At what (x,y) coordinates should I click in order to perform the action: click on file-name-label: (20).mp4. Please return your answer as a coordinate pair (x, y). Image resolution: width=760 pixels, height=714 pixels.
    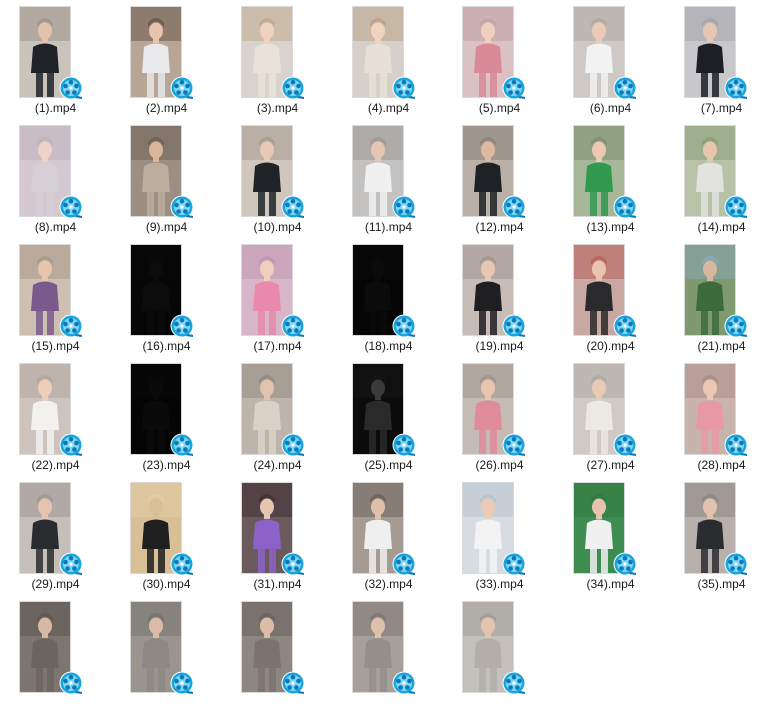
    Looking at the image, I should click on (610, 346).